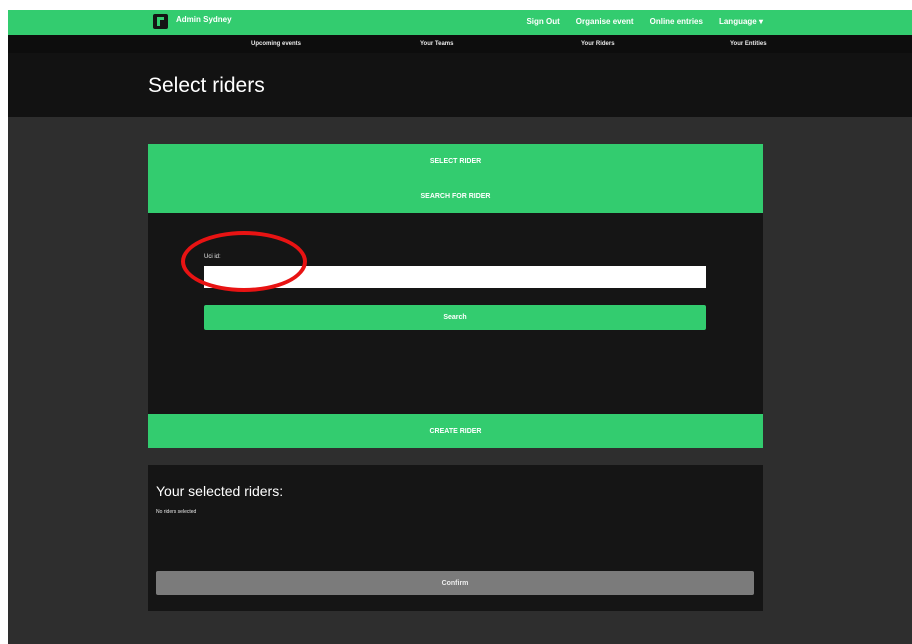  What do you see at coordinates (204, 19) in the screenshot?
I see `user-name: Admin Sydney` at bounding box center [204, 19].